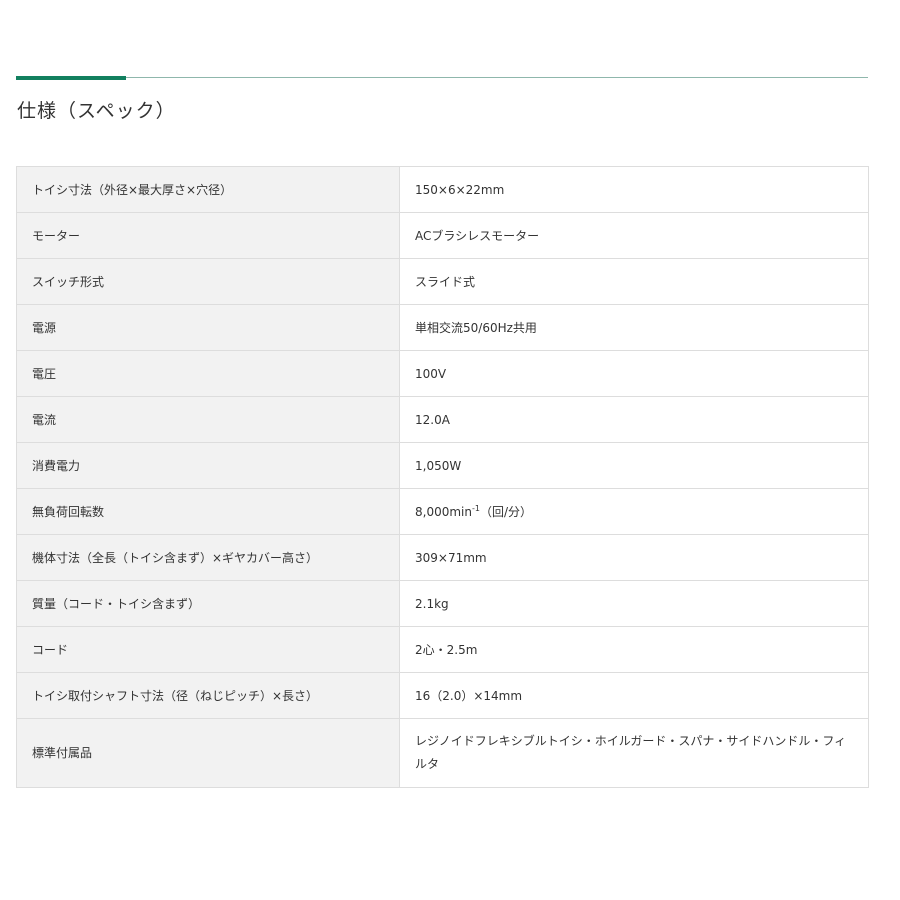 This screenshot has width=900, height=900. What do you see at coordinates (208, 649) in the screenshot?
I see `spec-label: コード` at bounding box center [208, 649].